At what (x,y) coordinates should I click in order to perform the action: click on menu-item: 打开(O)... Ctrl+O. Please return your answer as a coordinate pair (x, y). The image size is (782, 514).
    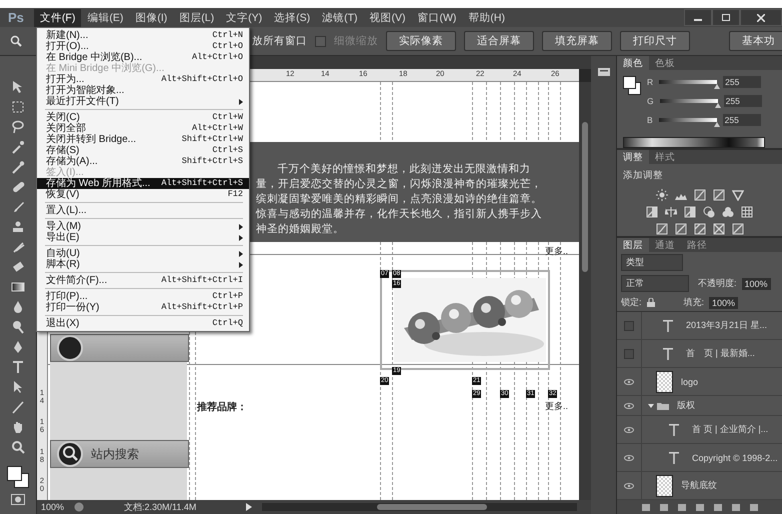
    Looking at the image, I should click on (143, 46).